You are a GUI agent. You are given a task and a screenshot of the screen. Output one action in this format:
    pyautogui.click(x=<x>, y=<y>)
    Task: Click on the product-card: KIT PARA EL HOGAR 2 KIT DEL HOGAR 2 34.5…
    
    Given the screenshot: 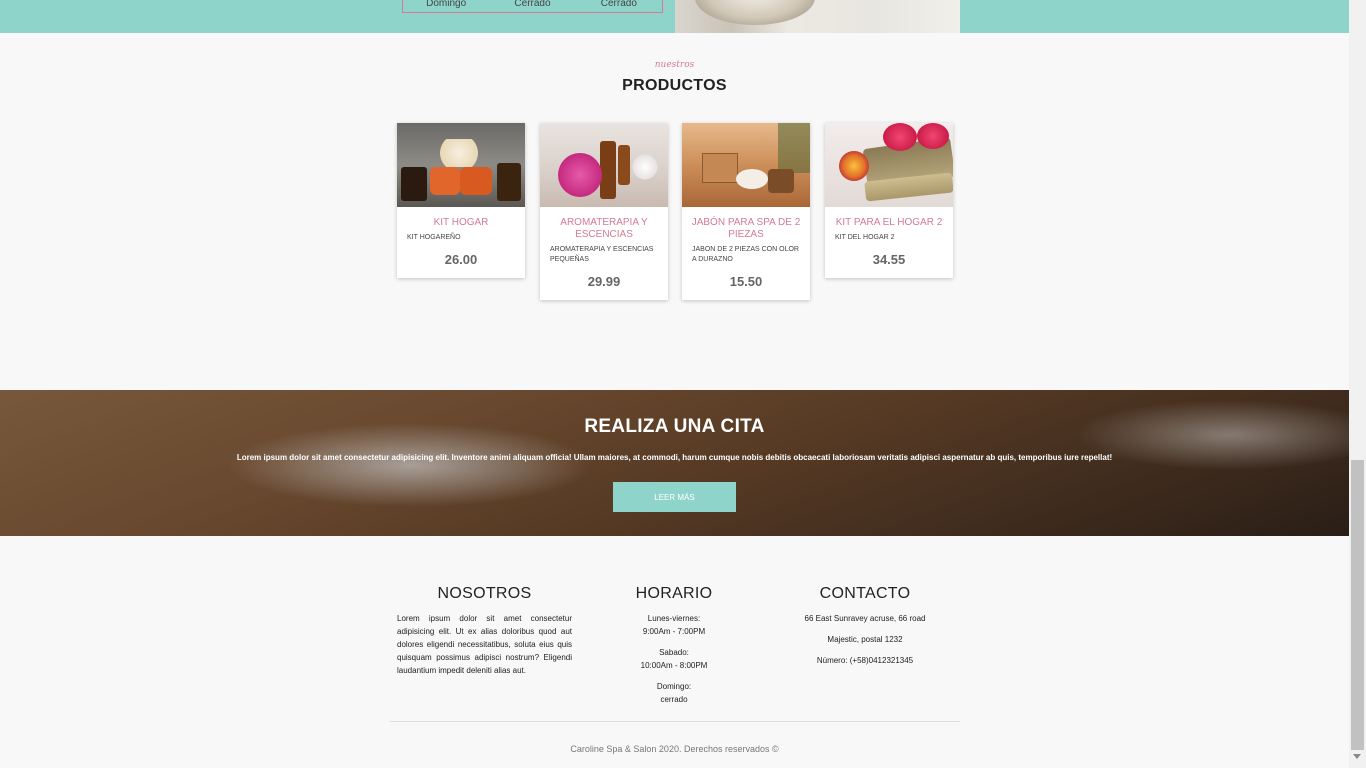 What is the action you would take?
    pyautogui.click(x=889, y=200)
    